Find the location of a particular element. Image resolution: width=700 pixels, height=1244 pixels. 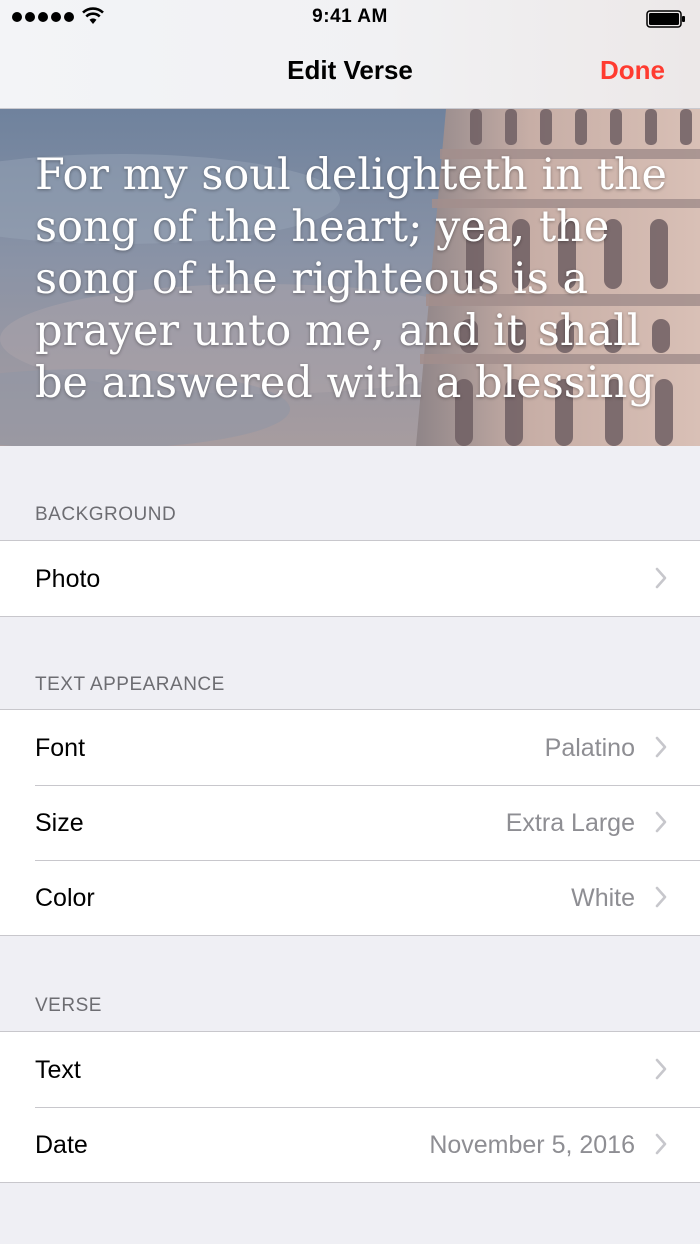

verse-group: Text Date November 5, 2016 is located at coordinates (350, 1107).